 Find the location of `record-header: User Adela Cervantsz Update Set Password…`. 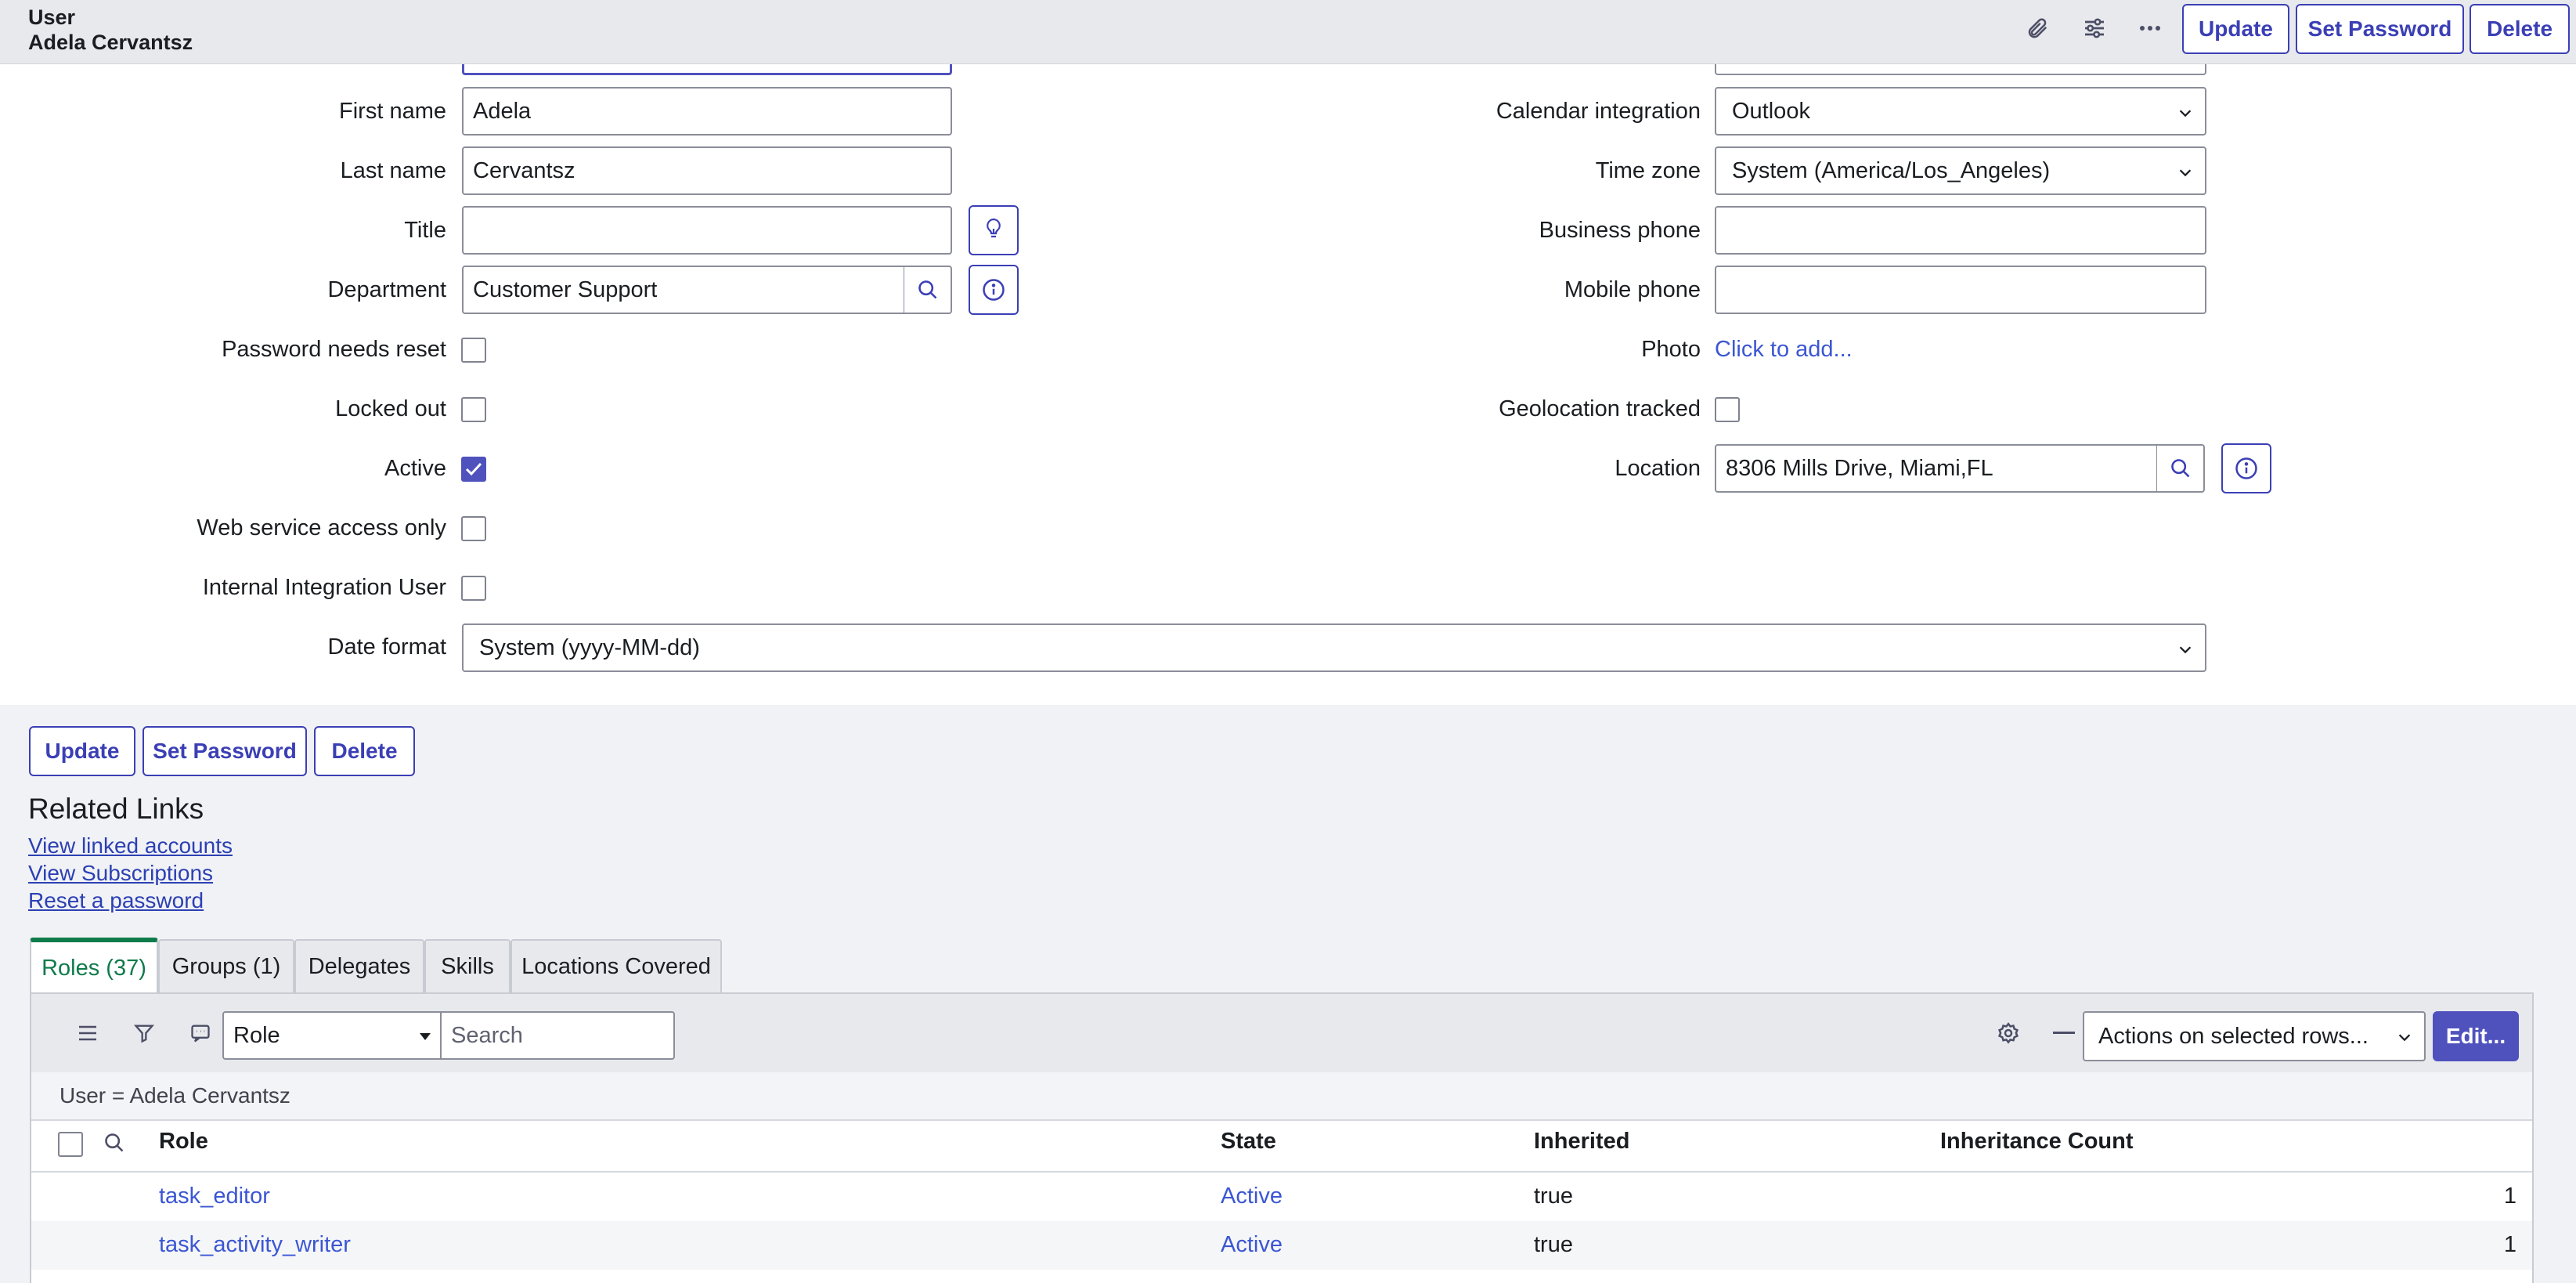

record-header: User Adela Cervantsz Update Set Password… is located at coordinates (1288, 32).